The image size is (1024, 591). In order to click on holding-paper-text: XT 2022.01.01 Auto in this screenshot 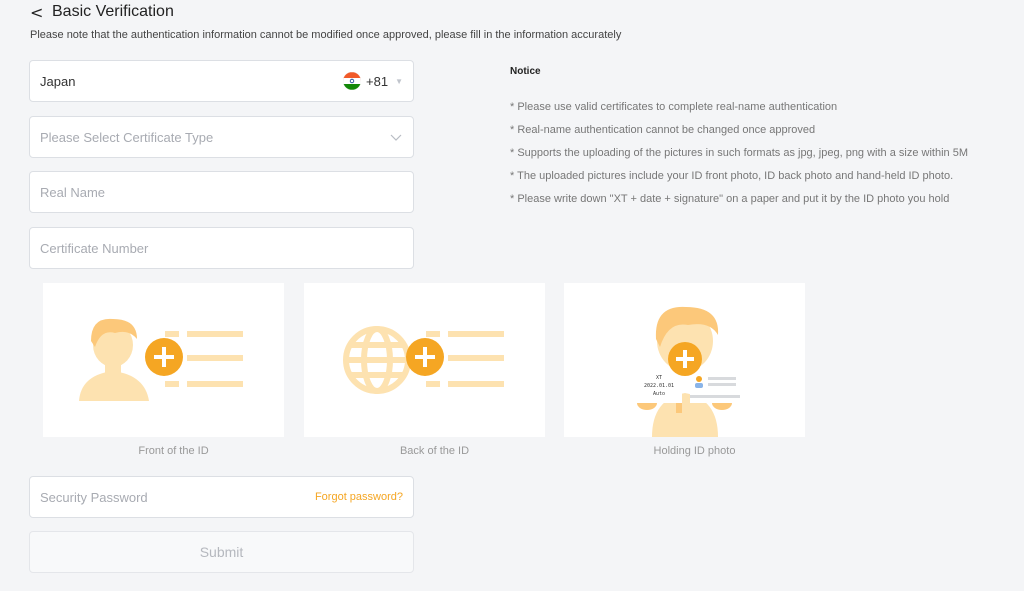, I will do `click(659, 386)`.